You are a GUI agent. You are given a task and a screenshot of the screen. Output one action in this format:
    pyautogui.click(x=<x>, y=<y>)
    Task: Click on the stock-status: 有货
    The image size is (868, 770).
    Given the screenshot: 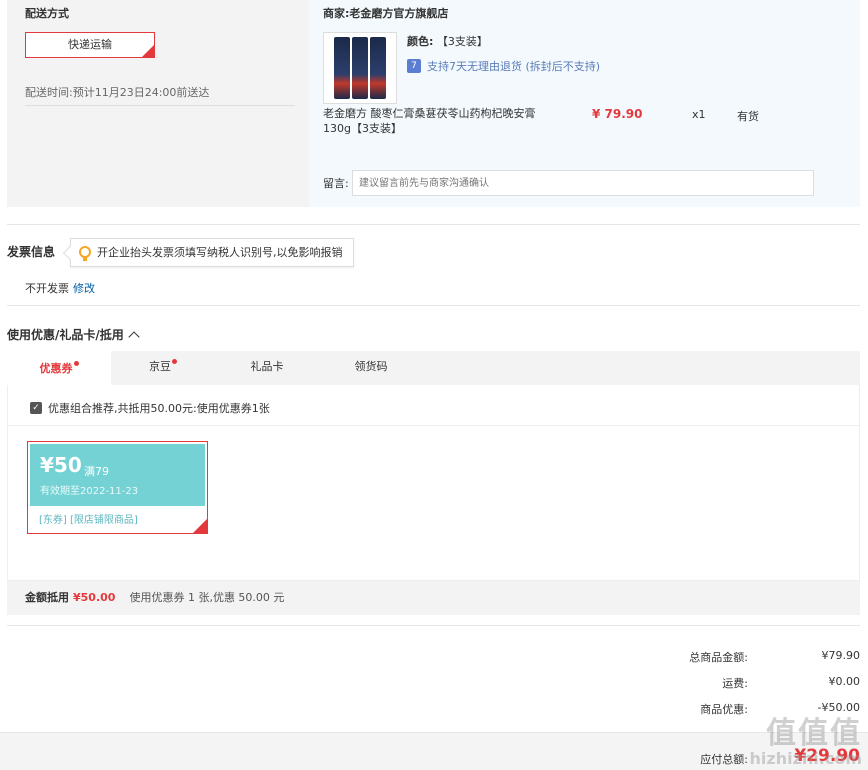 What is the action you would take?
    pyautogui.click(x=748, y=116)
    